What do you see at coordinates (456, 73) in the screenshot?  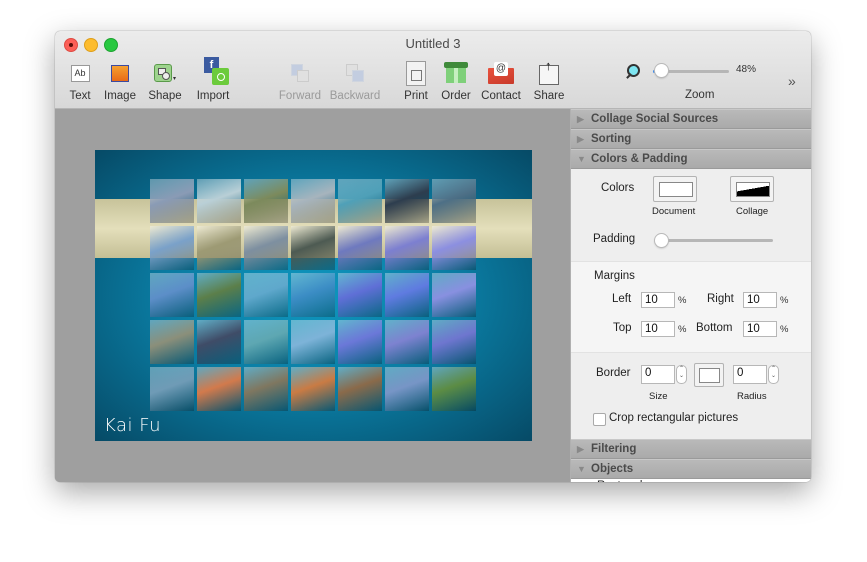 I see `order-box-icon` at bounding box center [456, 73].